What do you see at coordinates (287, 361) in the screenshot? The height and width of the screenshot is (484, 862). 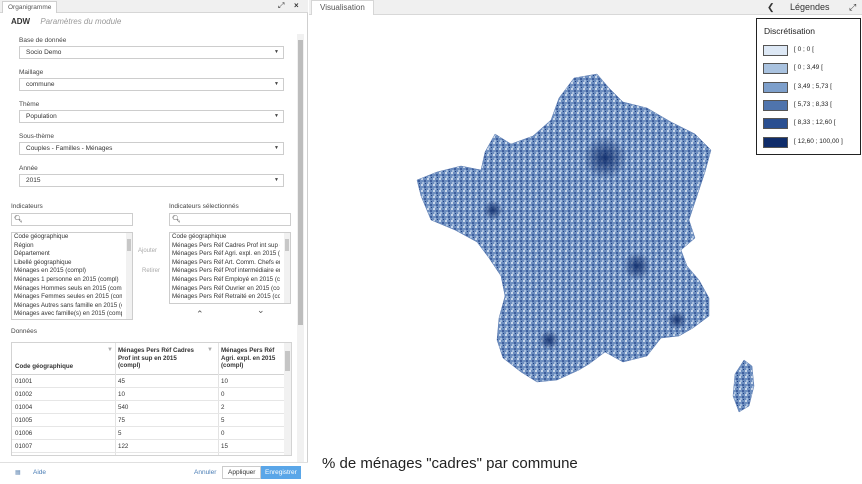 I see `grid-scrollbar-thumb` at bounding box center [287, 361].